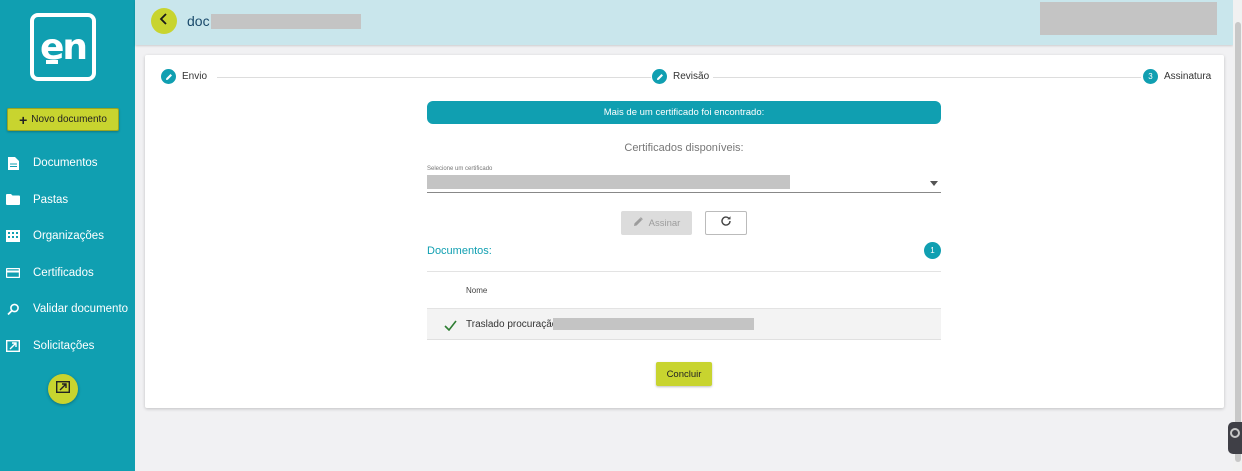 The height and width of the screenshot is (471, 1242). Describe the element at coordinates (1150, 76) in the screenshot. I see `step-number: 3` at that location.